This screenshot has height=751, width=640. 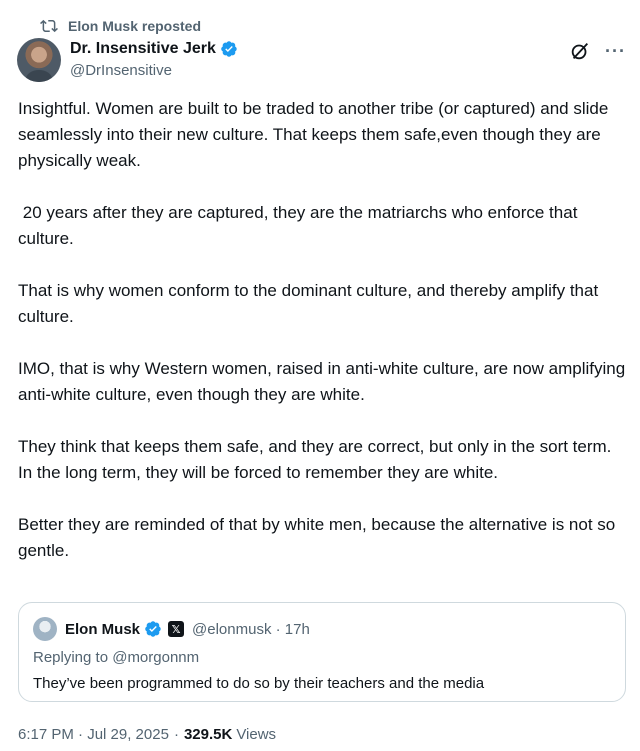 What do you see at coordinates (251, 629) in the screenshot?
I see `quoted-handle-time: @elonmusk · 17h` at bounding box center [251, 629].